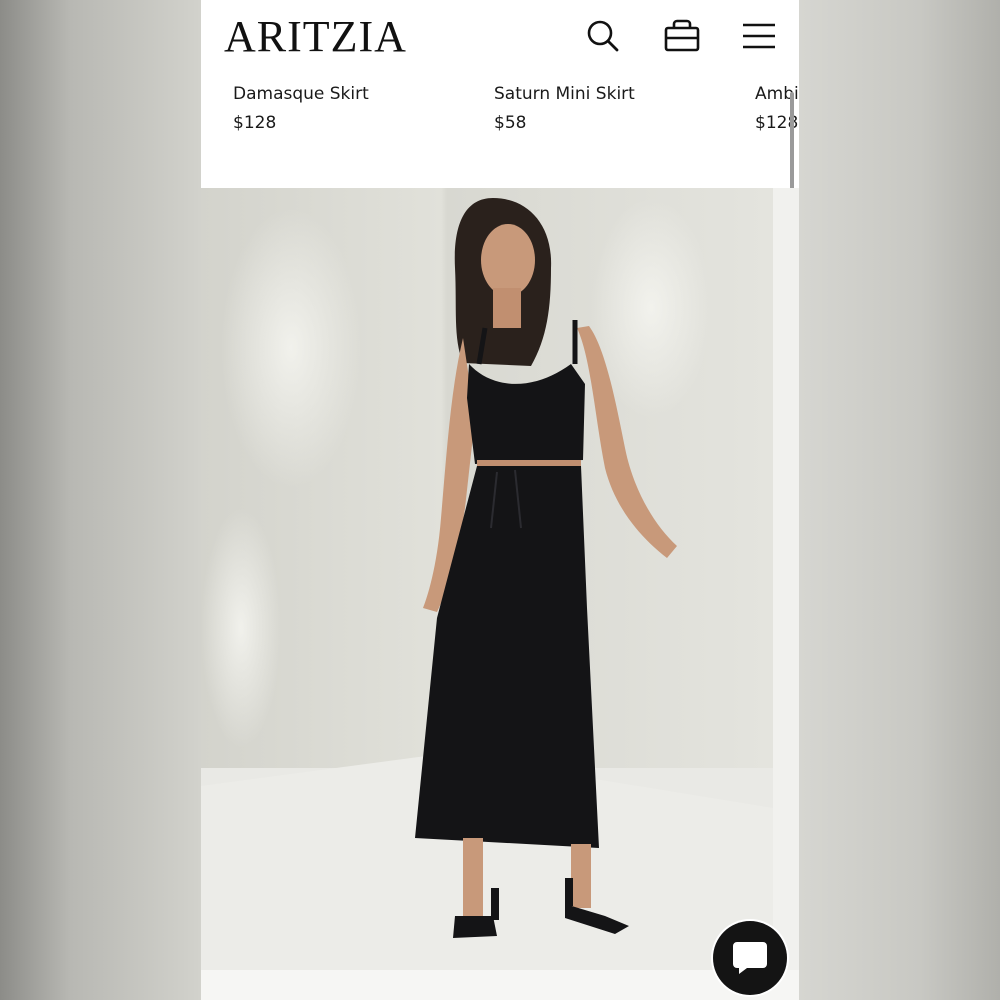 This screenshot has height=1000, width=1000. Describe the element at coordinates (315, 37) in the screenshot. I see `brand-logo: ARITZIA` at that location.